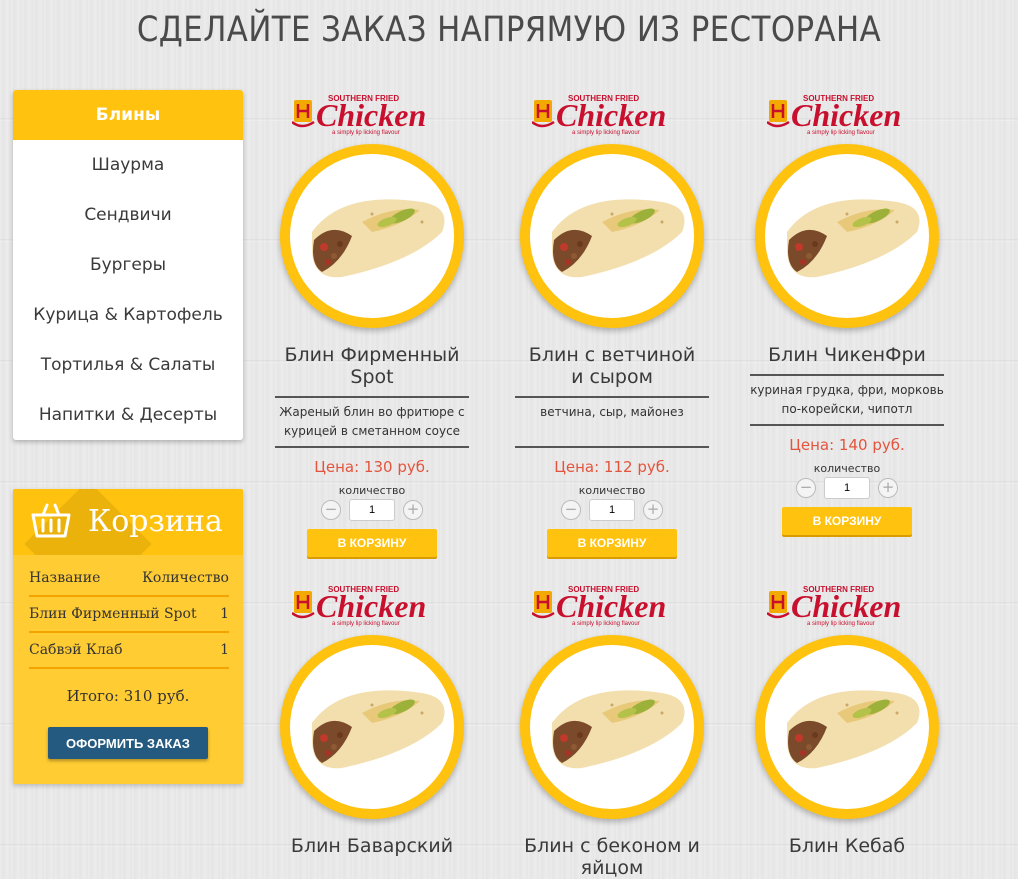 The height and width of the screenshot is (879, 1018). I want to click on product-price: Цена: 140 руб., so click(847, 445).